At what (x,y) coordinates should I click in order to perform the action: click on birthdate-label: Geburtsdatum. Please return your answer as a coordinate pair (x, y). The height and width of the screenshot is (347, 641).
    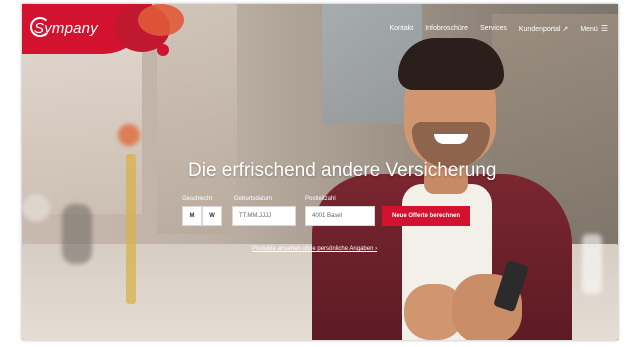
    Looking at the image, I should click on (253, 199).